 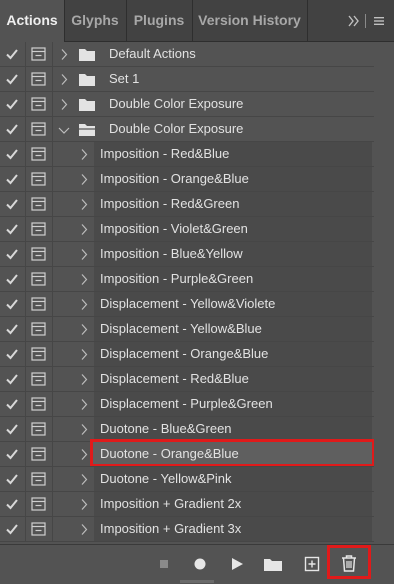 What do you see at coordinates (164, 564) in the screenshot?
I see `stop-icon` at bounding box center [164, 564].